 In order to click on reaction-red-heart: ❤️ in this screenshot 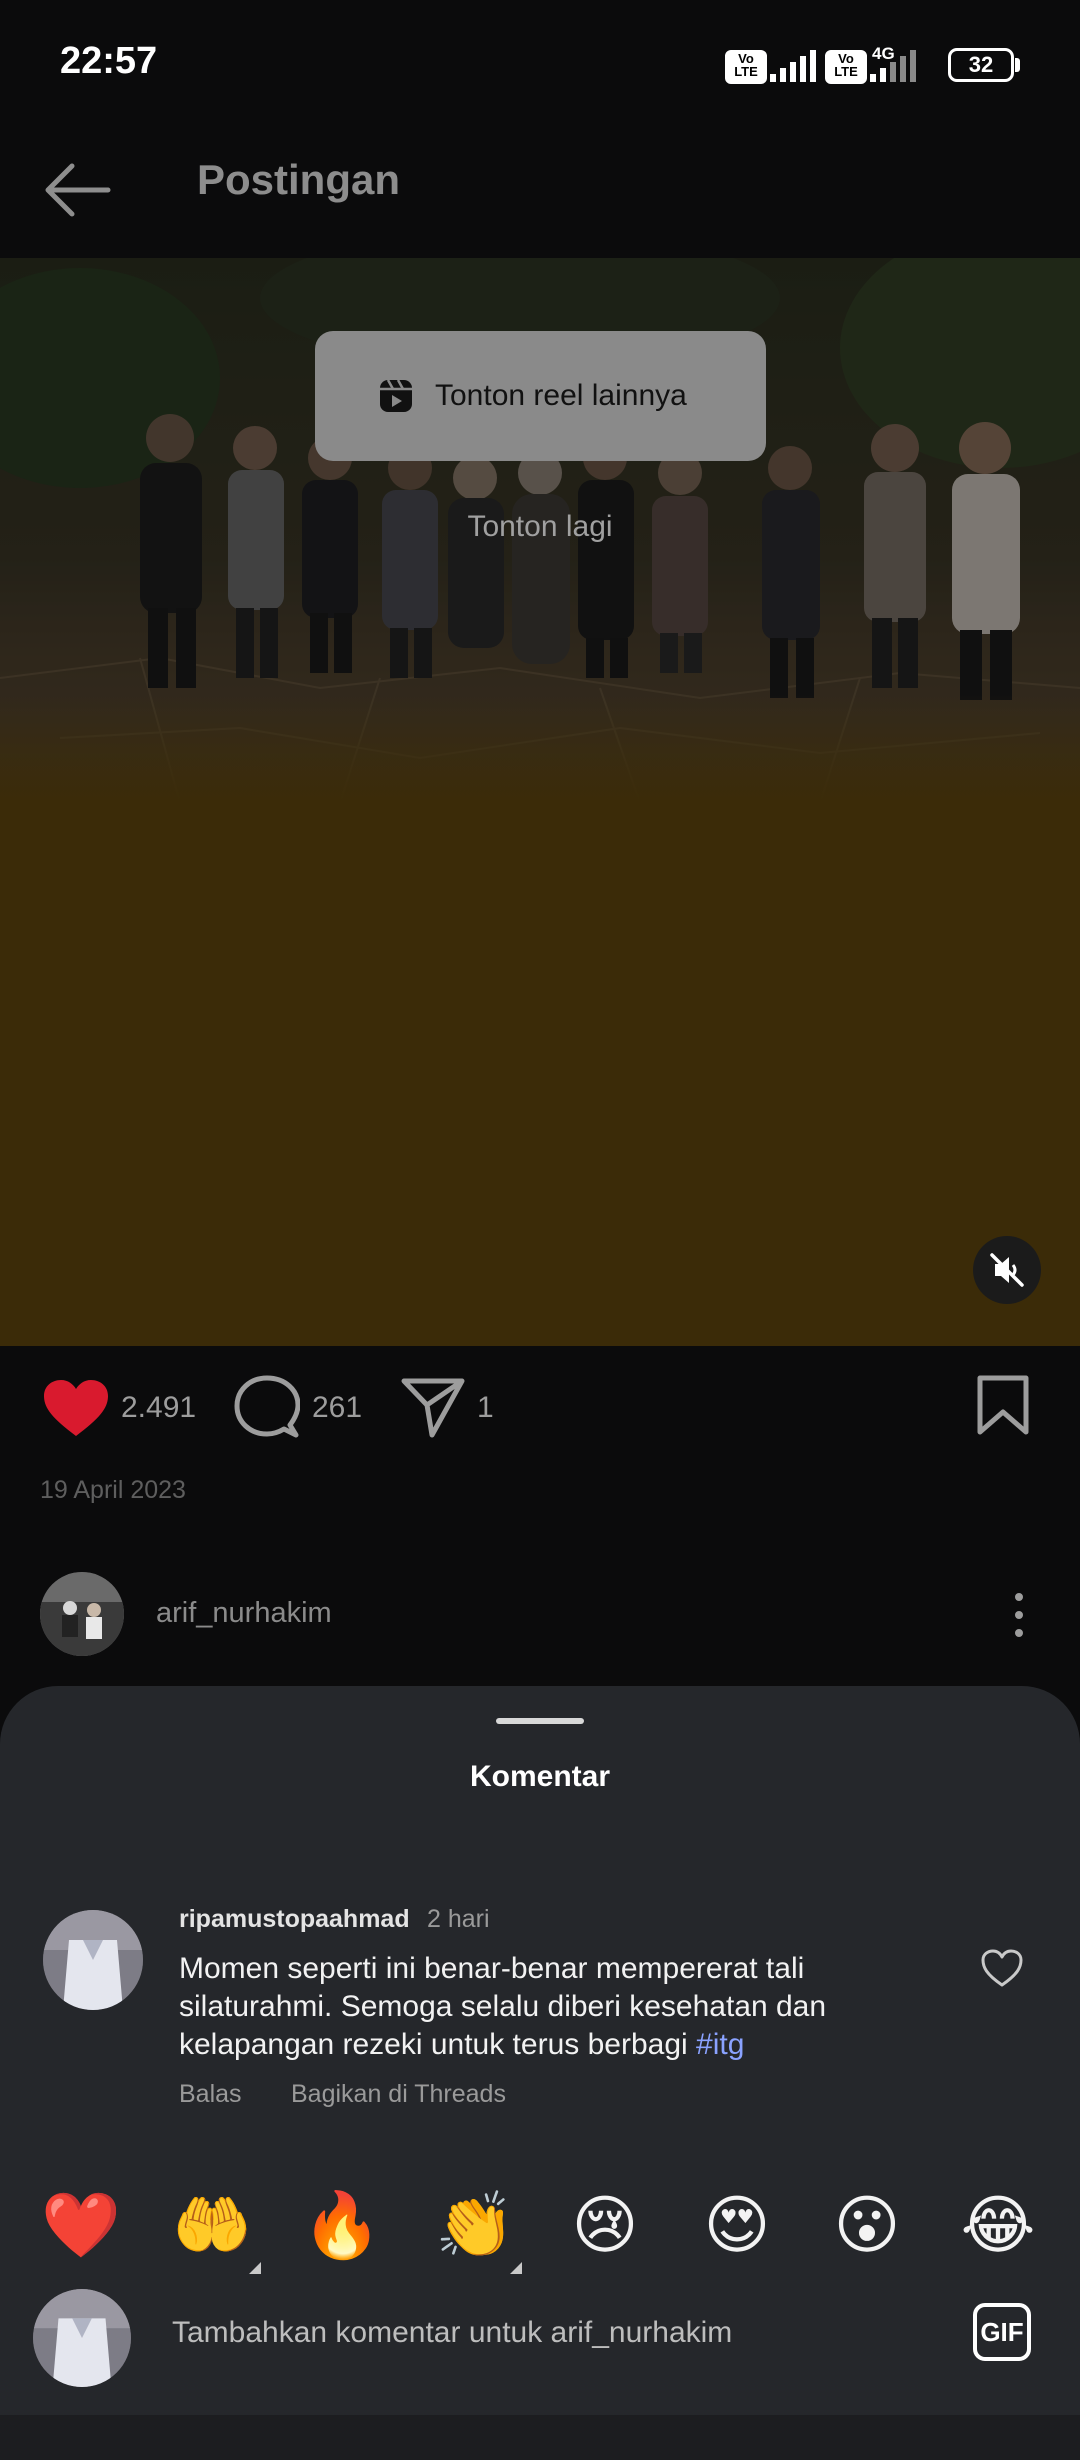, I will do `click(81, 2225)`.